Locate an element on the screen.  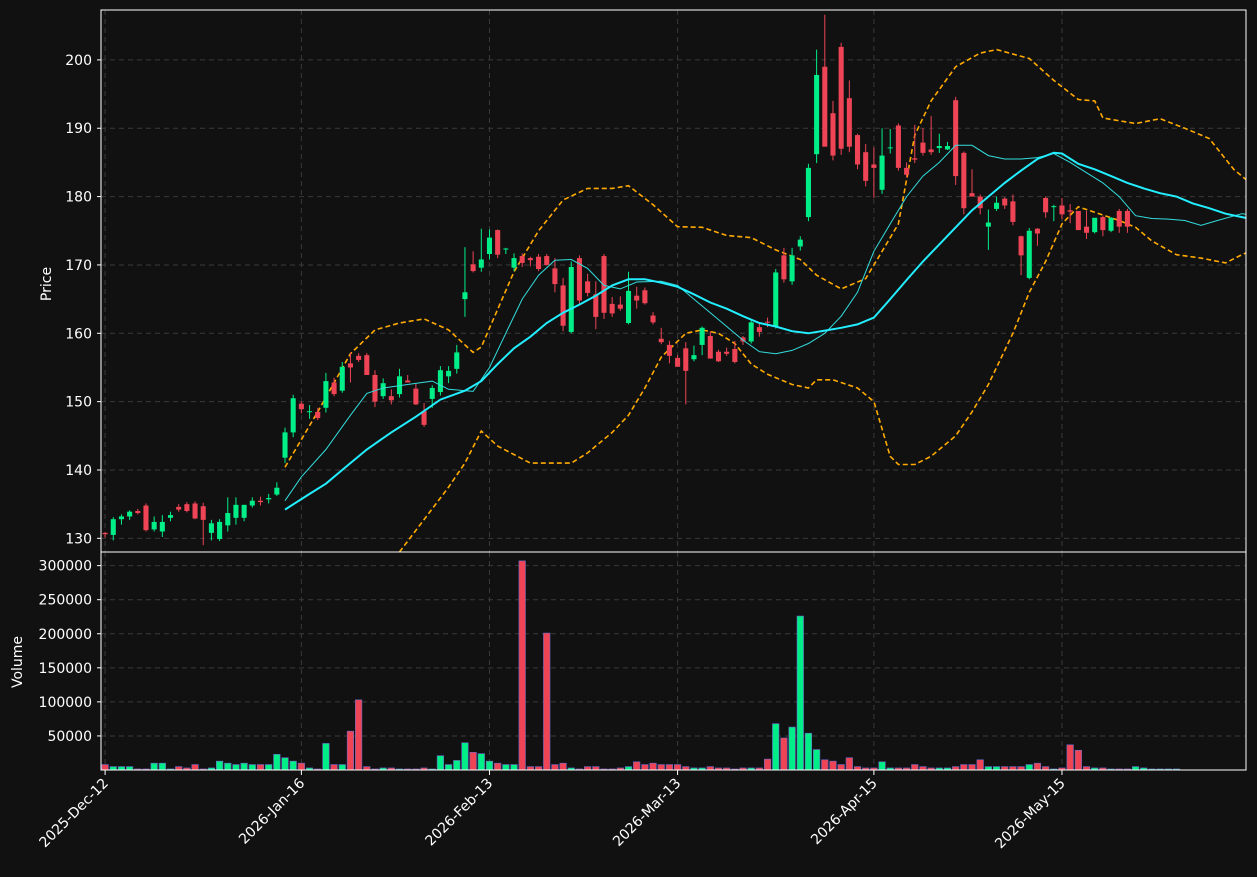
volume-tick-label: 50000 is located at coordinates (69, 737).